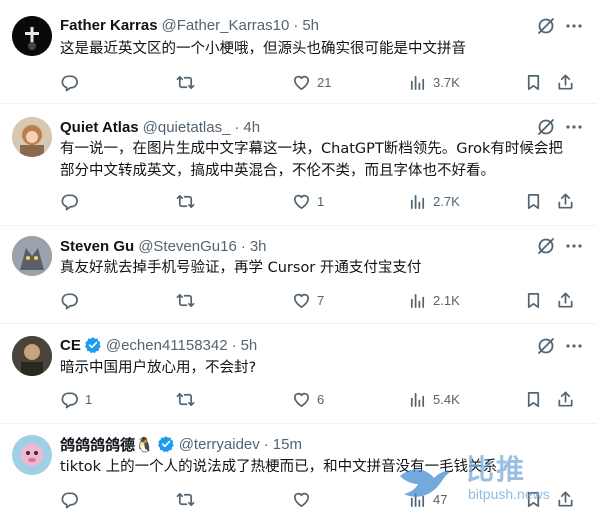 Image resolution: width=596 pixels, height=522 pixels. What do you see at coordinates (287, 444) in the screenshot?
I see `timestamp: 15m` at bounding box center [287, 444].